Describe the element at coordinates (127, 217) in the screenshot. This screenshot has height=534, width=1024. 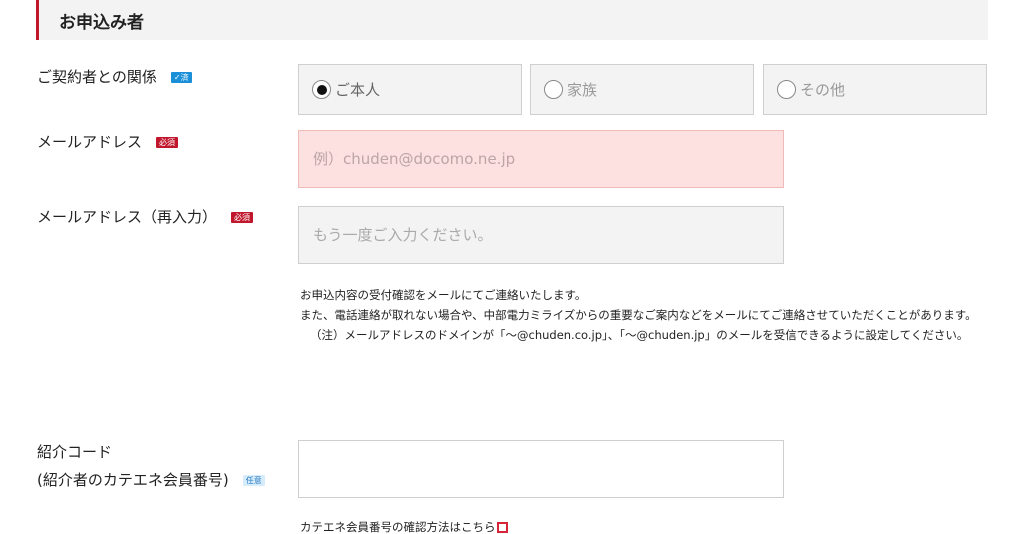
I see `email-confirm-label: メールアドレス（再入力）` at that location.